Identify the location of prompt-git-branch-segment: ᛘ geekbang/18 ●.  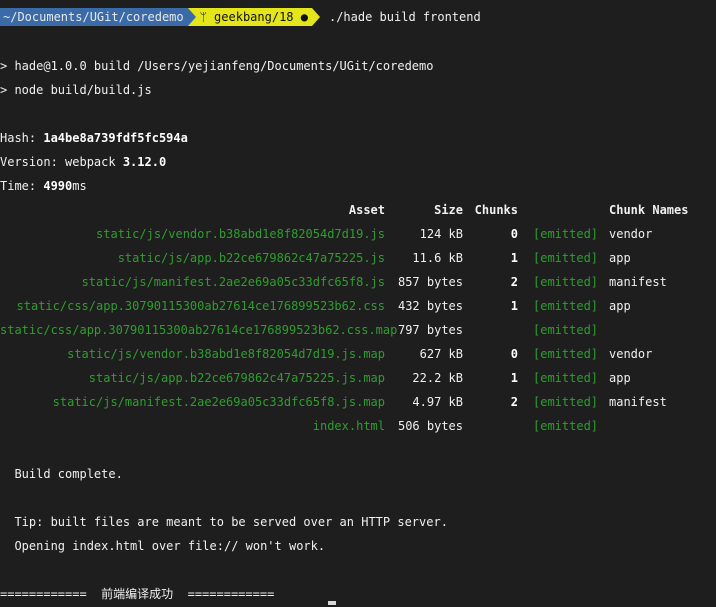
(253, 17).